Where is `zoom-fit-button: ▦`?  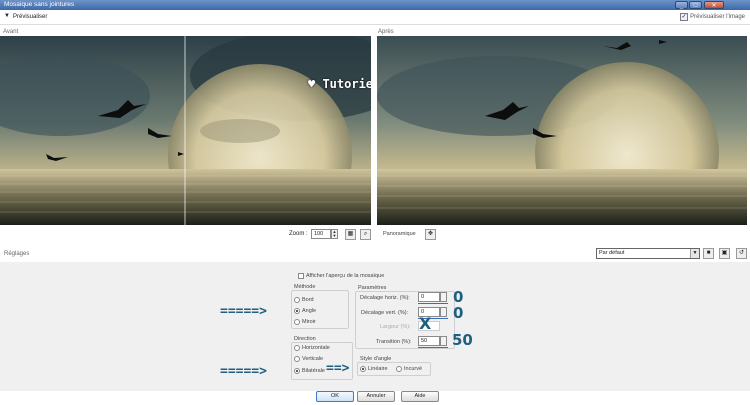 zoom-fit-button: ▦ is located at coordinates (350, 234).